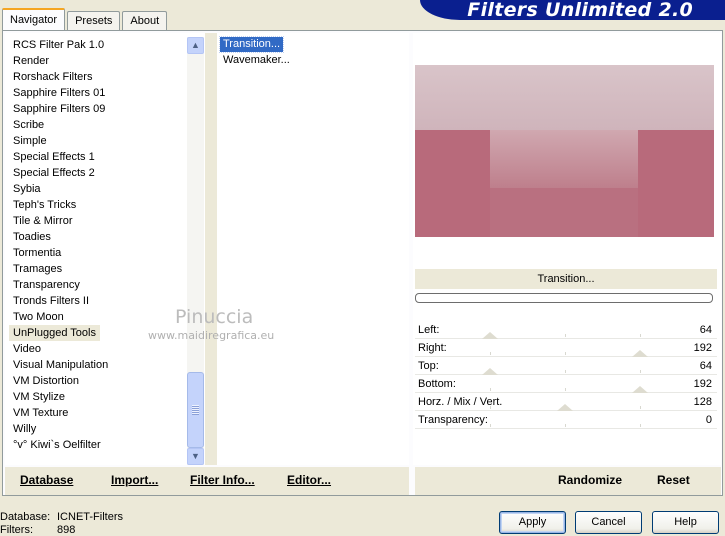 This screenshot has height=536, width=725. I want to click on database-label: Database:, so click(25, 517).